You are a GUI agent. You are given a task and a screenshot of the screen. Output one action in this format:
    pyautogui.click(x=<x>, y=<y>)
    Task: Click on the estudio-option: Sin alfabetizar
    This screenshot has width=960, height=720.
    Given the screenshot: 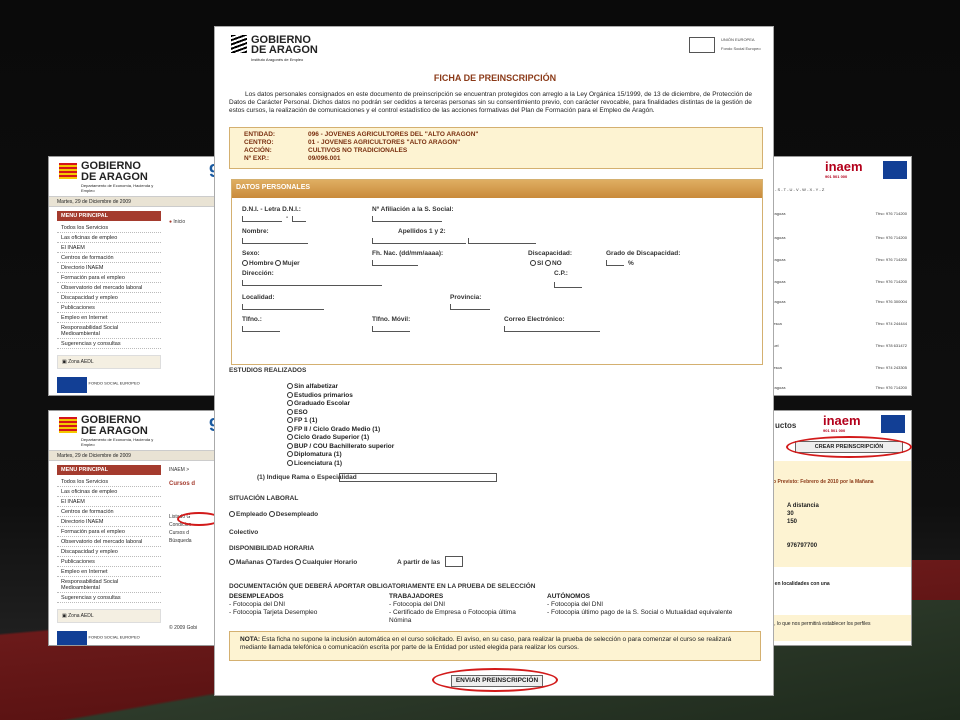 What is the action you would take?
    pyautogui.click(x=340, y=387)
    